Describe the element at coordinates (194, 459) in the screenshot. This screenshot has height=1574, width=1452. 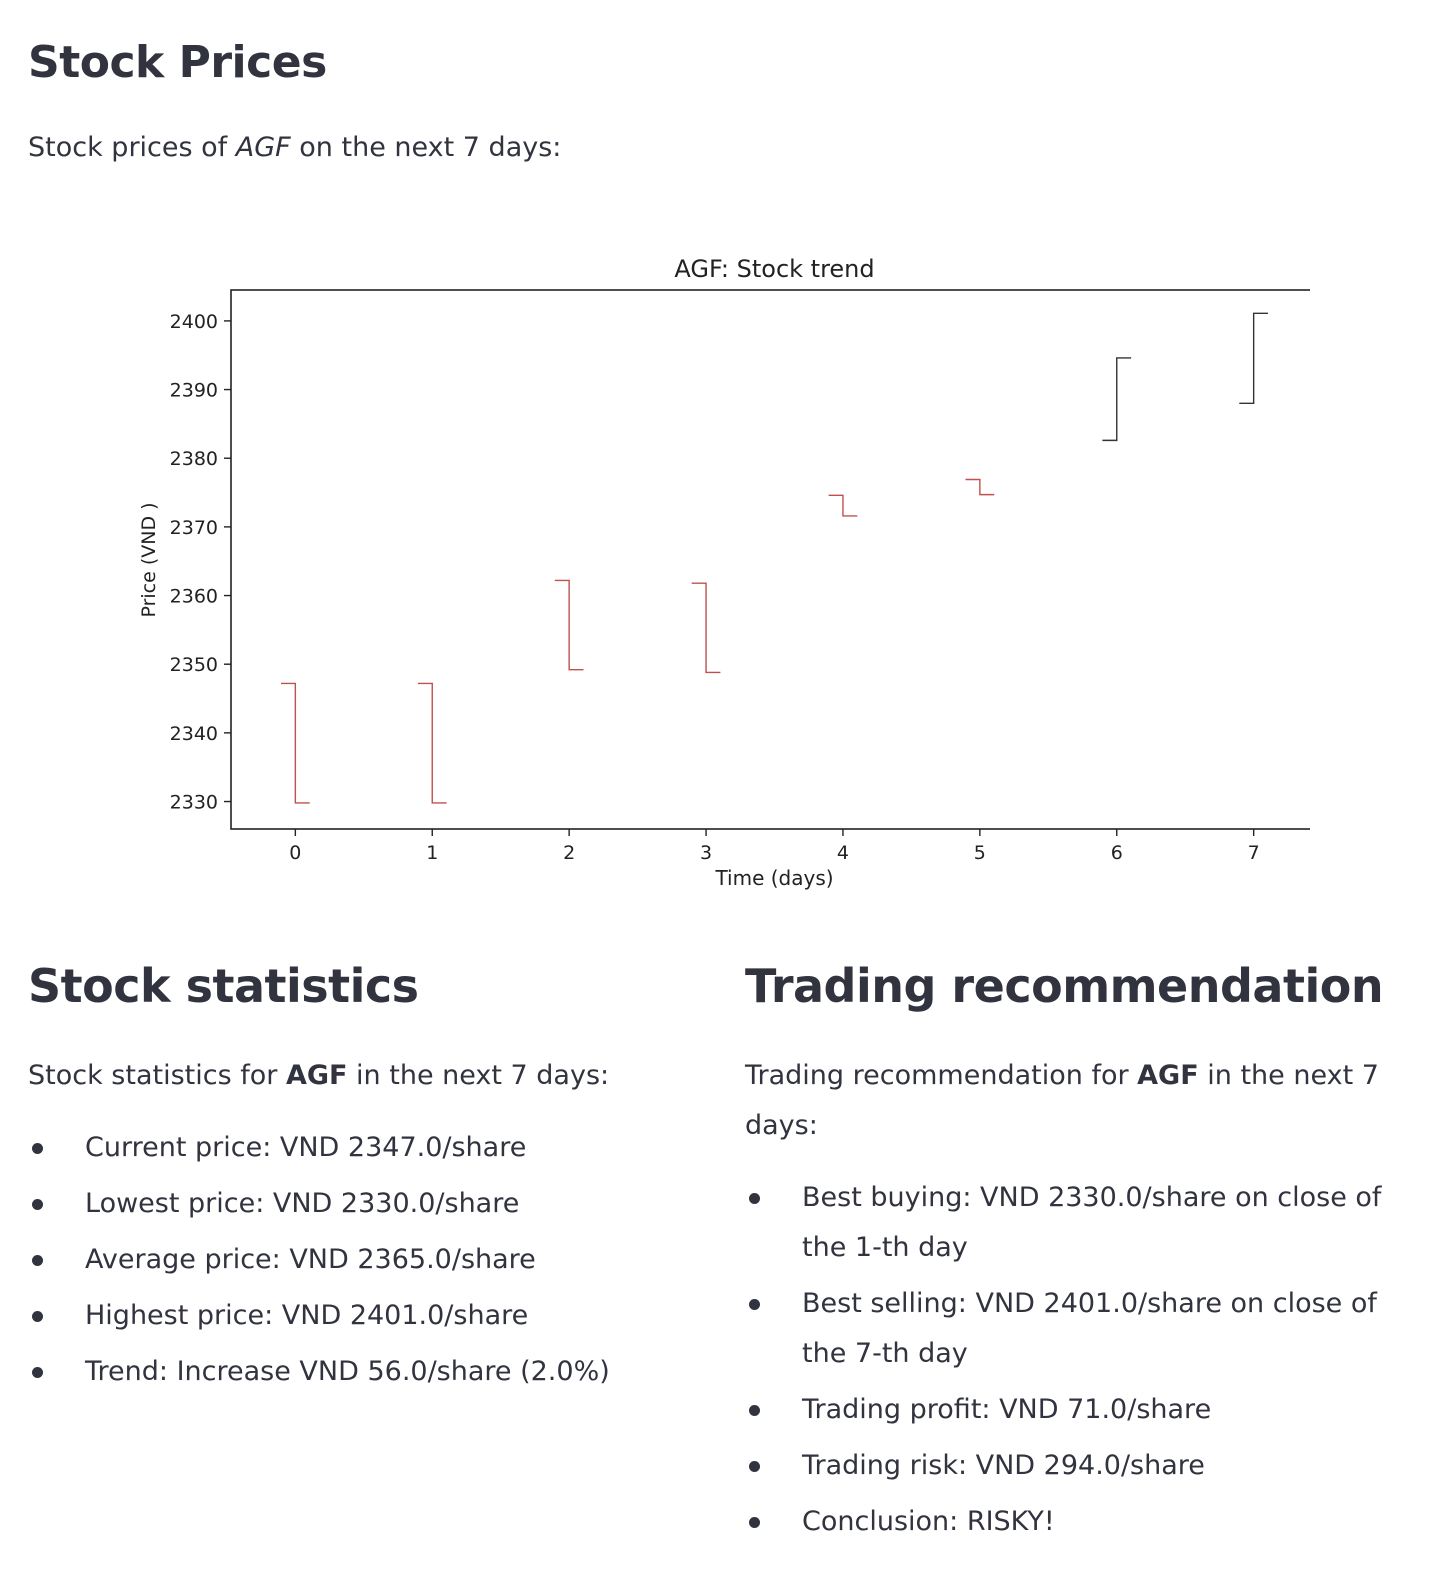
I see `y-tick-label: 2380` at that location.